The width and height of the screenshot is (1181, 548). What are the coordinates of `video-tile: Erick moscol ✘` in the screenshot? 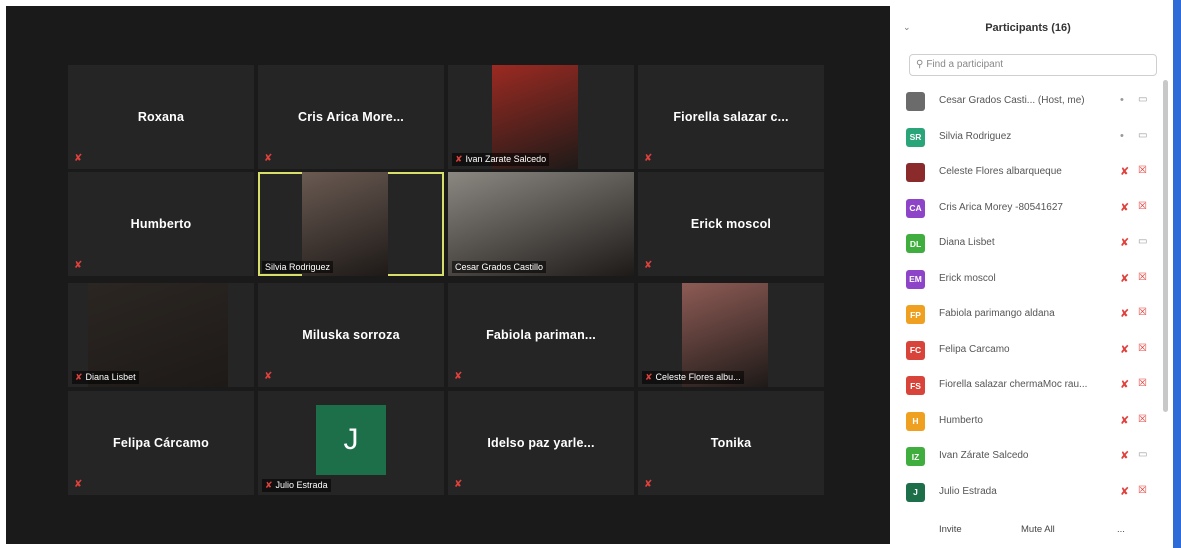 It's located at (731, 224).